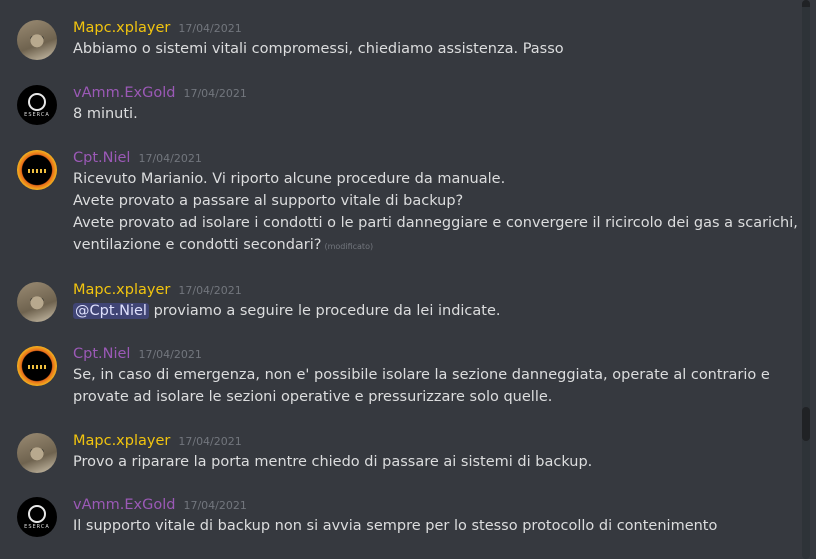 This screenshot has width=816, height=559. What do you see at coordinates (197, 245) in the screenshot?
I see `message-text: ventilazione e condotti secondari?` at bounding box center [197, 245].